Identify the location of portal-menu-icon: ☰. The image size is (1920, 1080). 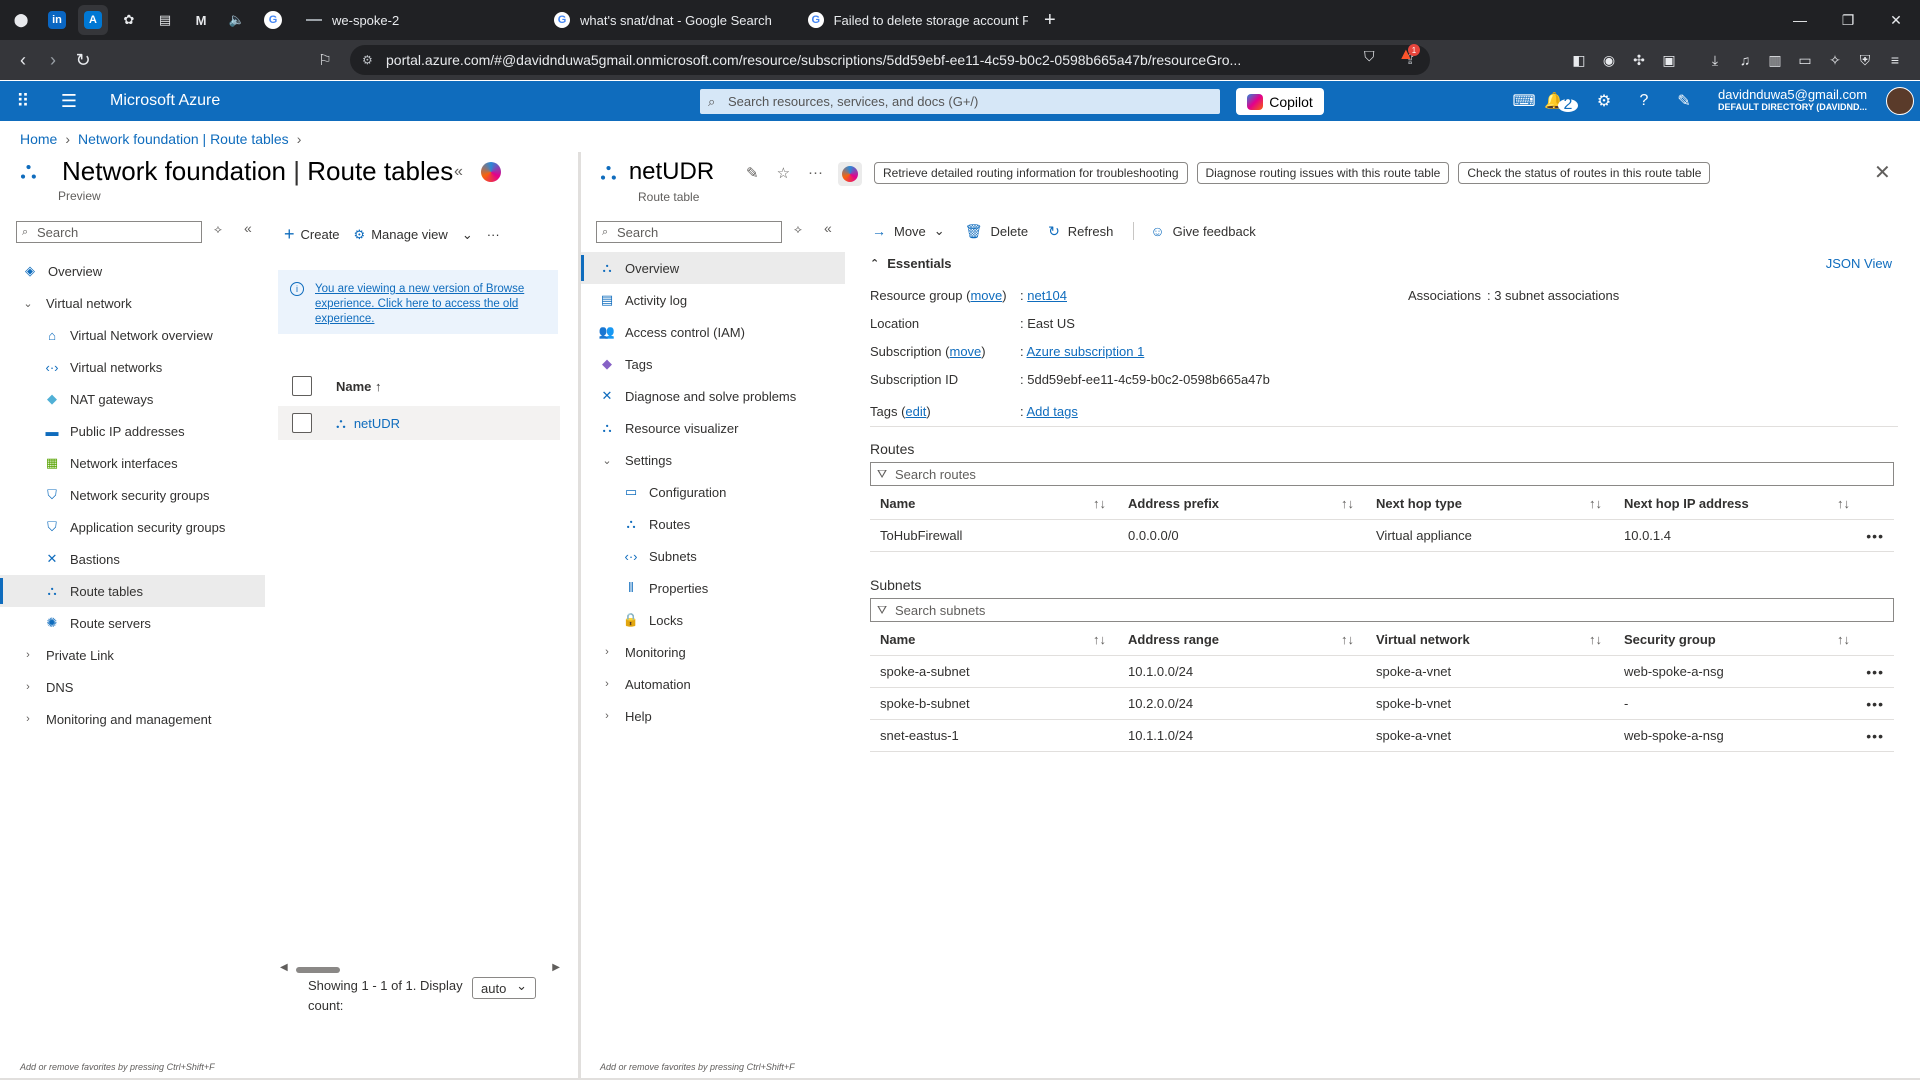
(69, 101).